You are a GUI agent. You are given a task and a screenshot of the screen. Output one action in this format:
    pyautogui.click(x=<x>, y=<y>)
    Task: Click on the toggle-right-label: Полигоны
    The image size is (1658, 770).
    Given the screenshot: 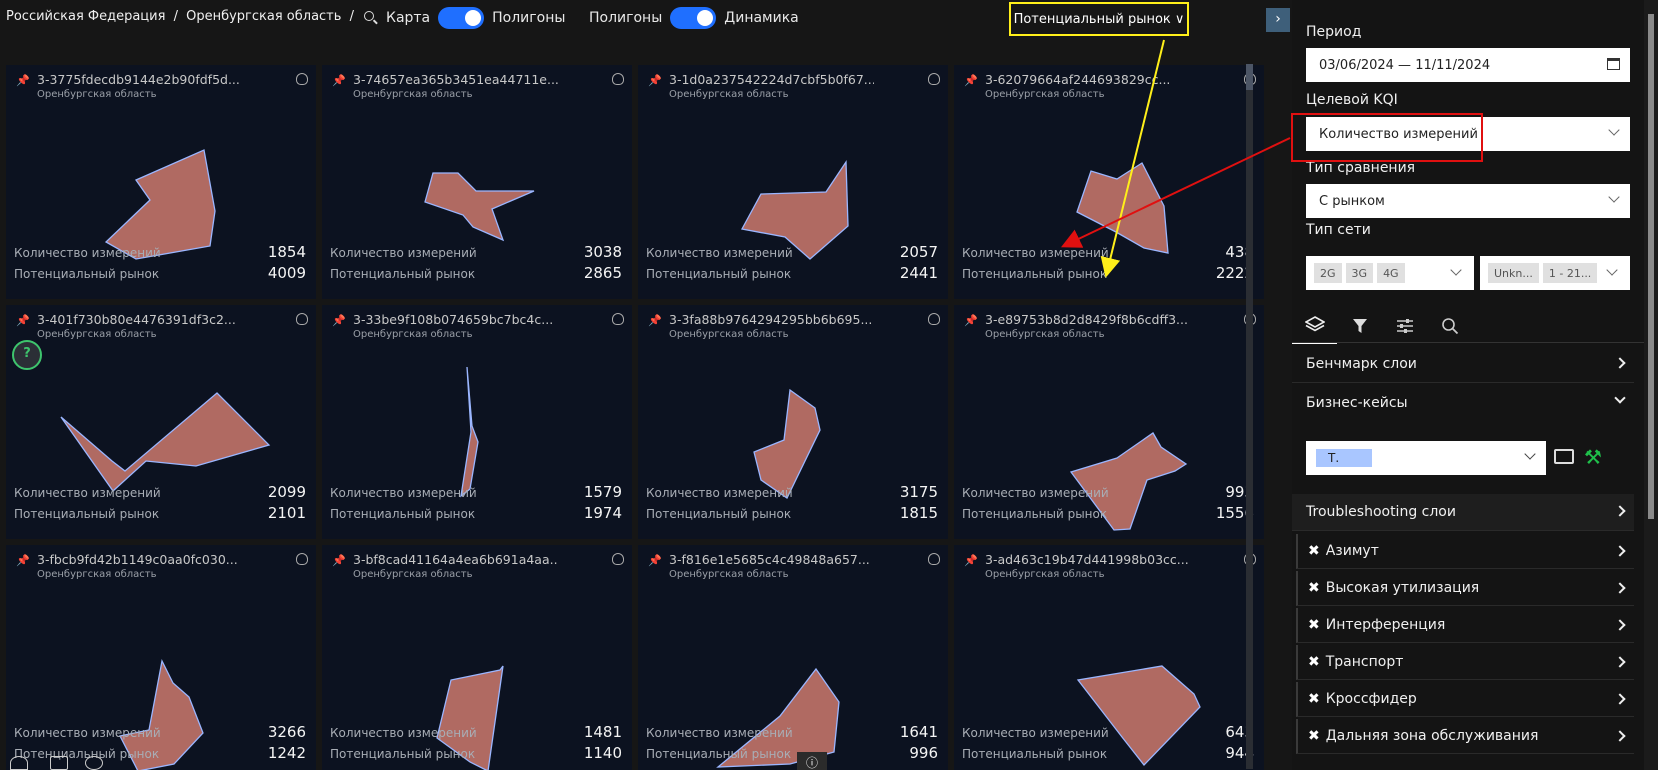 What is the action you would take?
    pyautogui.click(x=529, y=18)
    